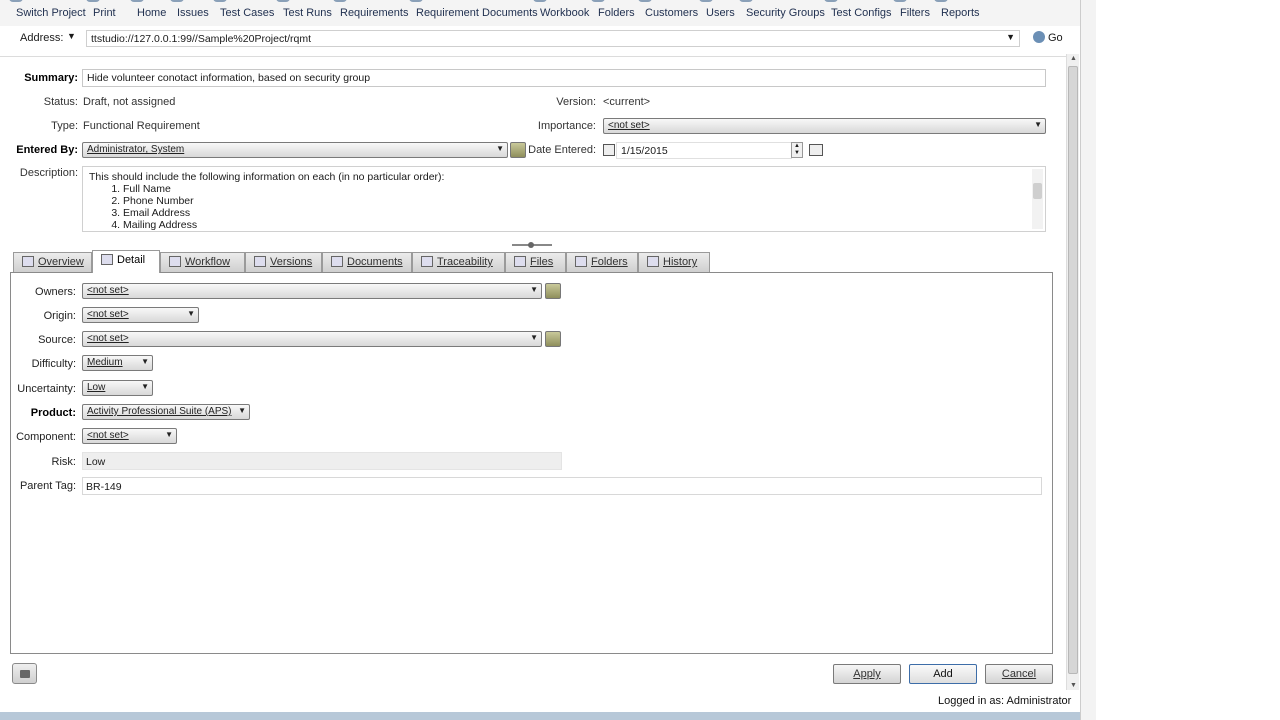 Image resolution: width=1280 pixels, height=720 pixels. Describe the element at coordinates (107, 259) in the screenshot. I see `detail-icon` at that location.